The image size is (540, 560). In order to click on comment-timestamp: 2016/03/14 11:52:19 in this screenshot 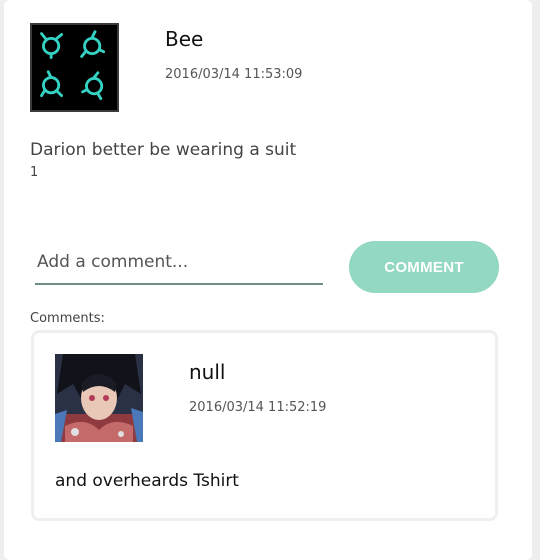, I will do `click(258, 407)`.